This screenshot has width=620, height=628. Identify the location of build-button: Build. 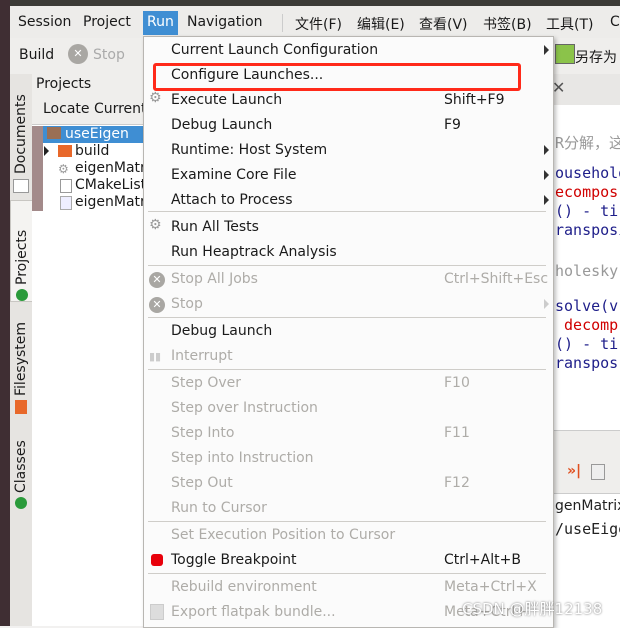
(36, 55).